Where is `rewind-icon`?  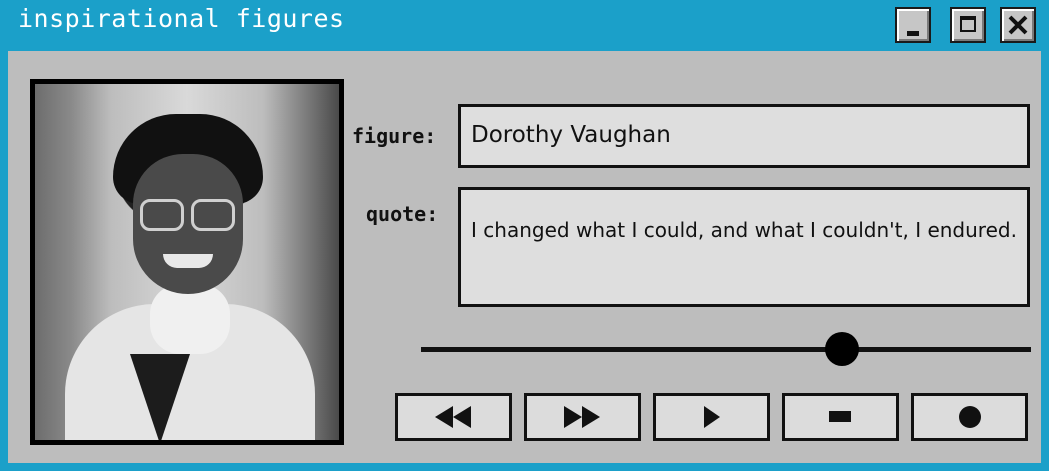
rewind-icon is located at coordinates (453, 417).